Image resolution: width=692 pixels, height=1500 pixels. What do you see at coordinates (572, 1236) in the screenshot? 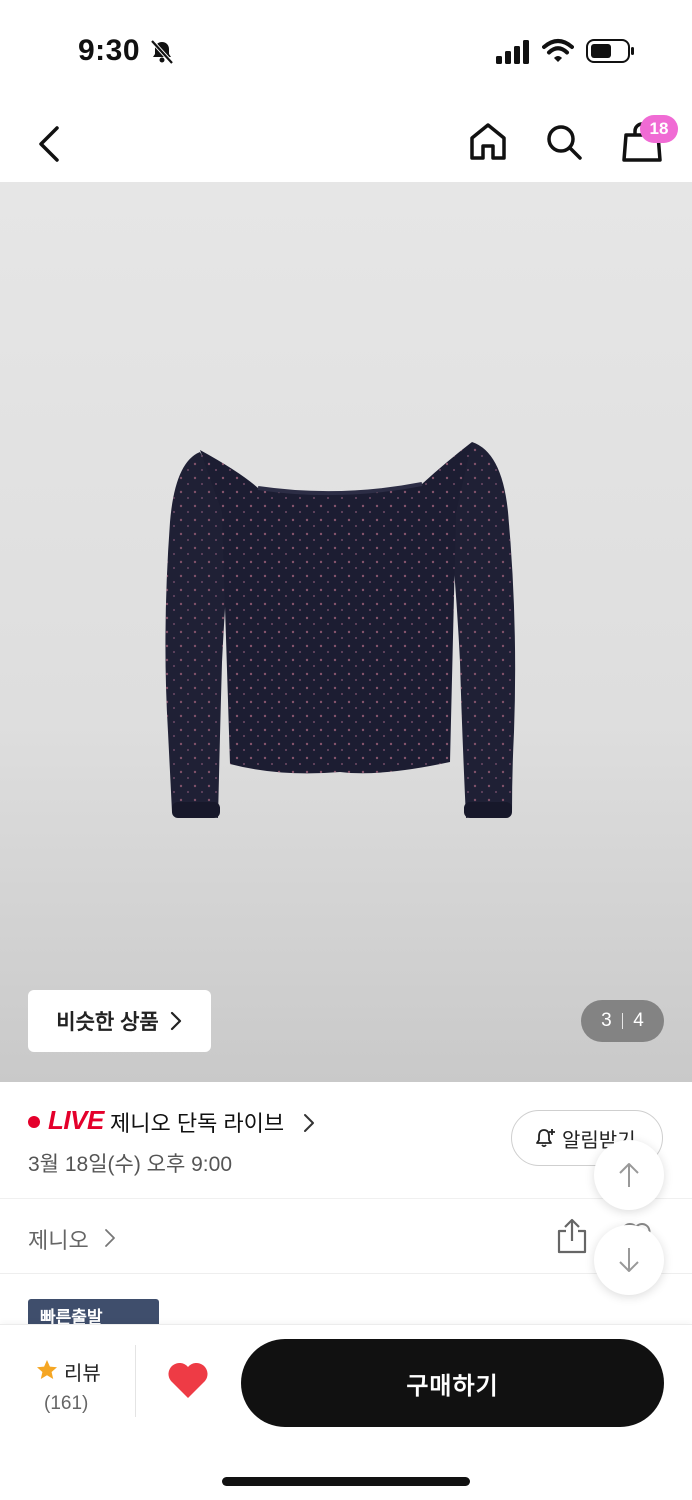
I see `share-icon` at bounding box center [572, 1236].